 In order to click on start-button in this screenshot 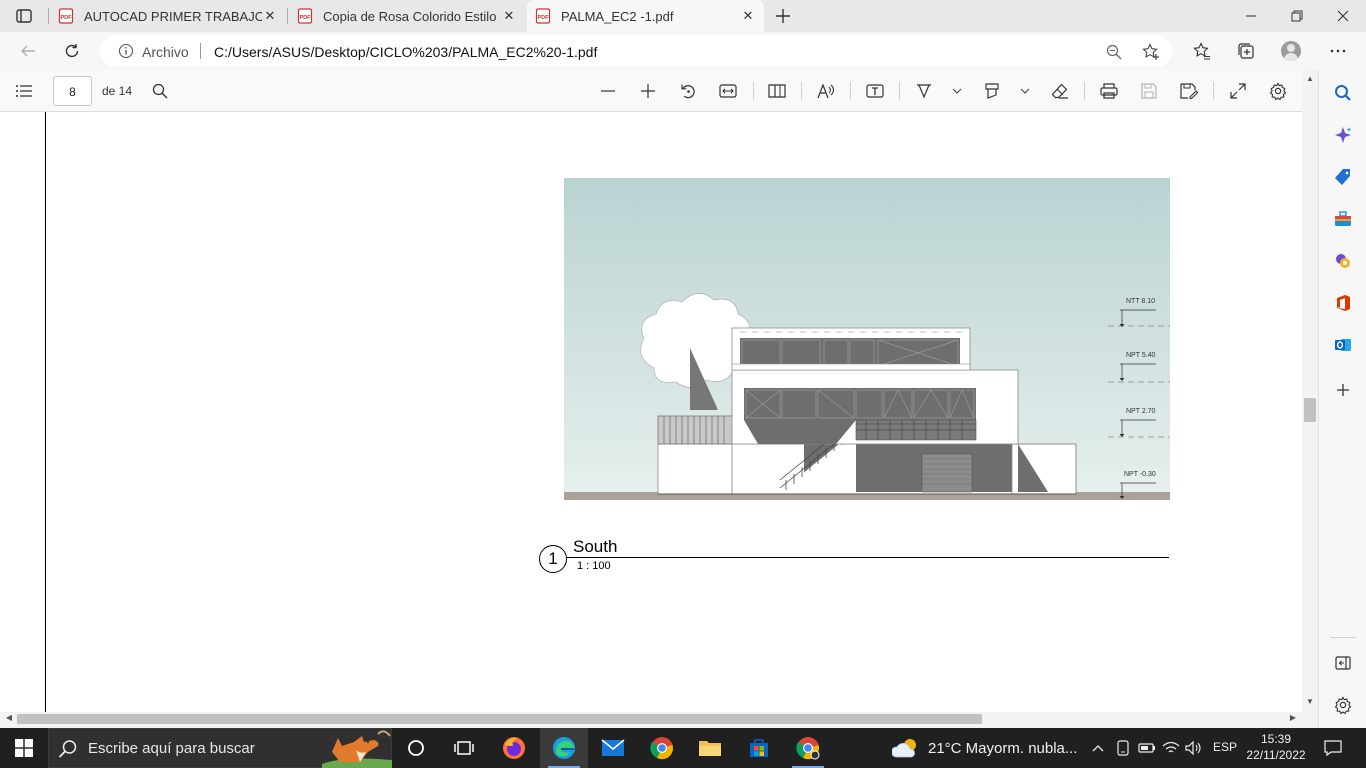, I will do `click(24, 748)`.